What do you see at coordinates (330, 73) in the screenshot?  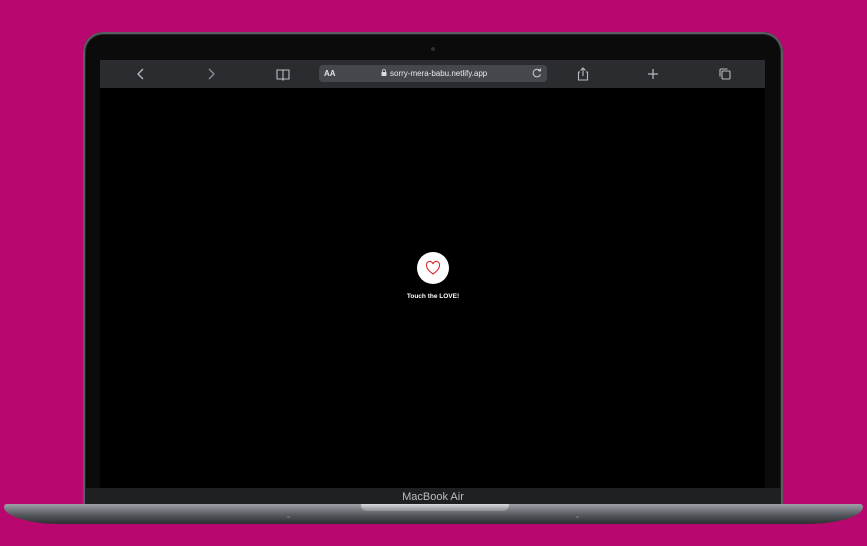 I see `text-size-button: AA` at bounding box center [330, 73].